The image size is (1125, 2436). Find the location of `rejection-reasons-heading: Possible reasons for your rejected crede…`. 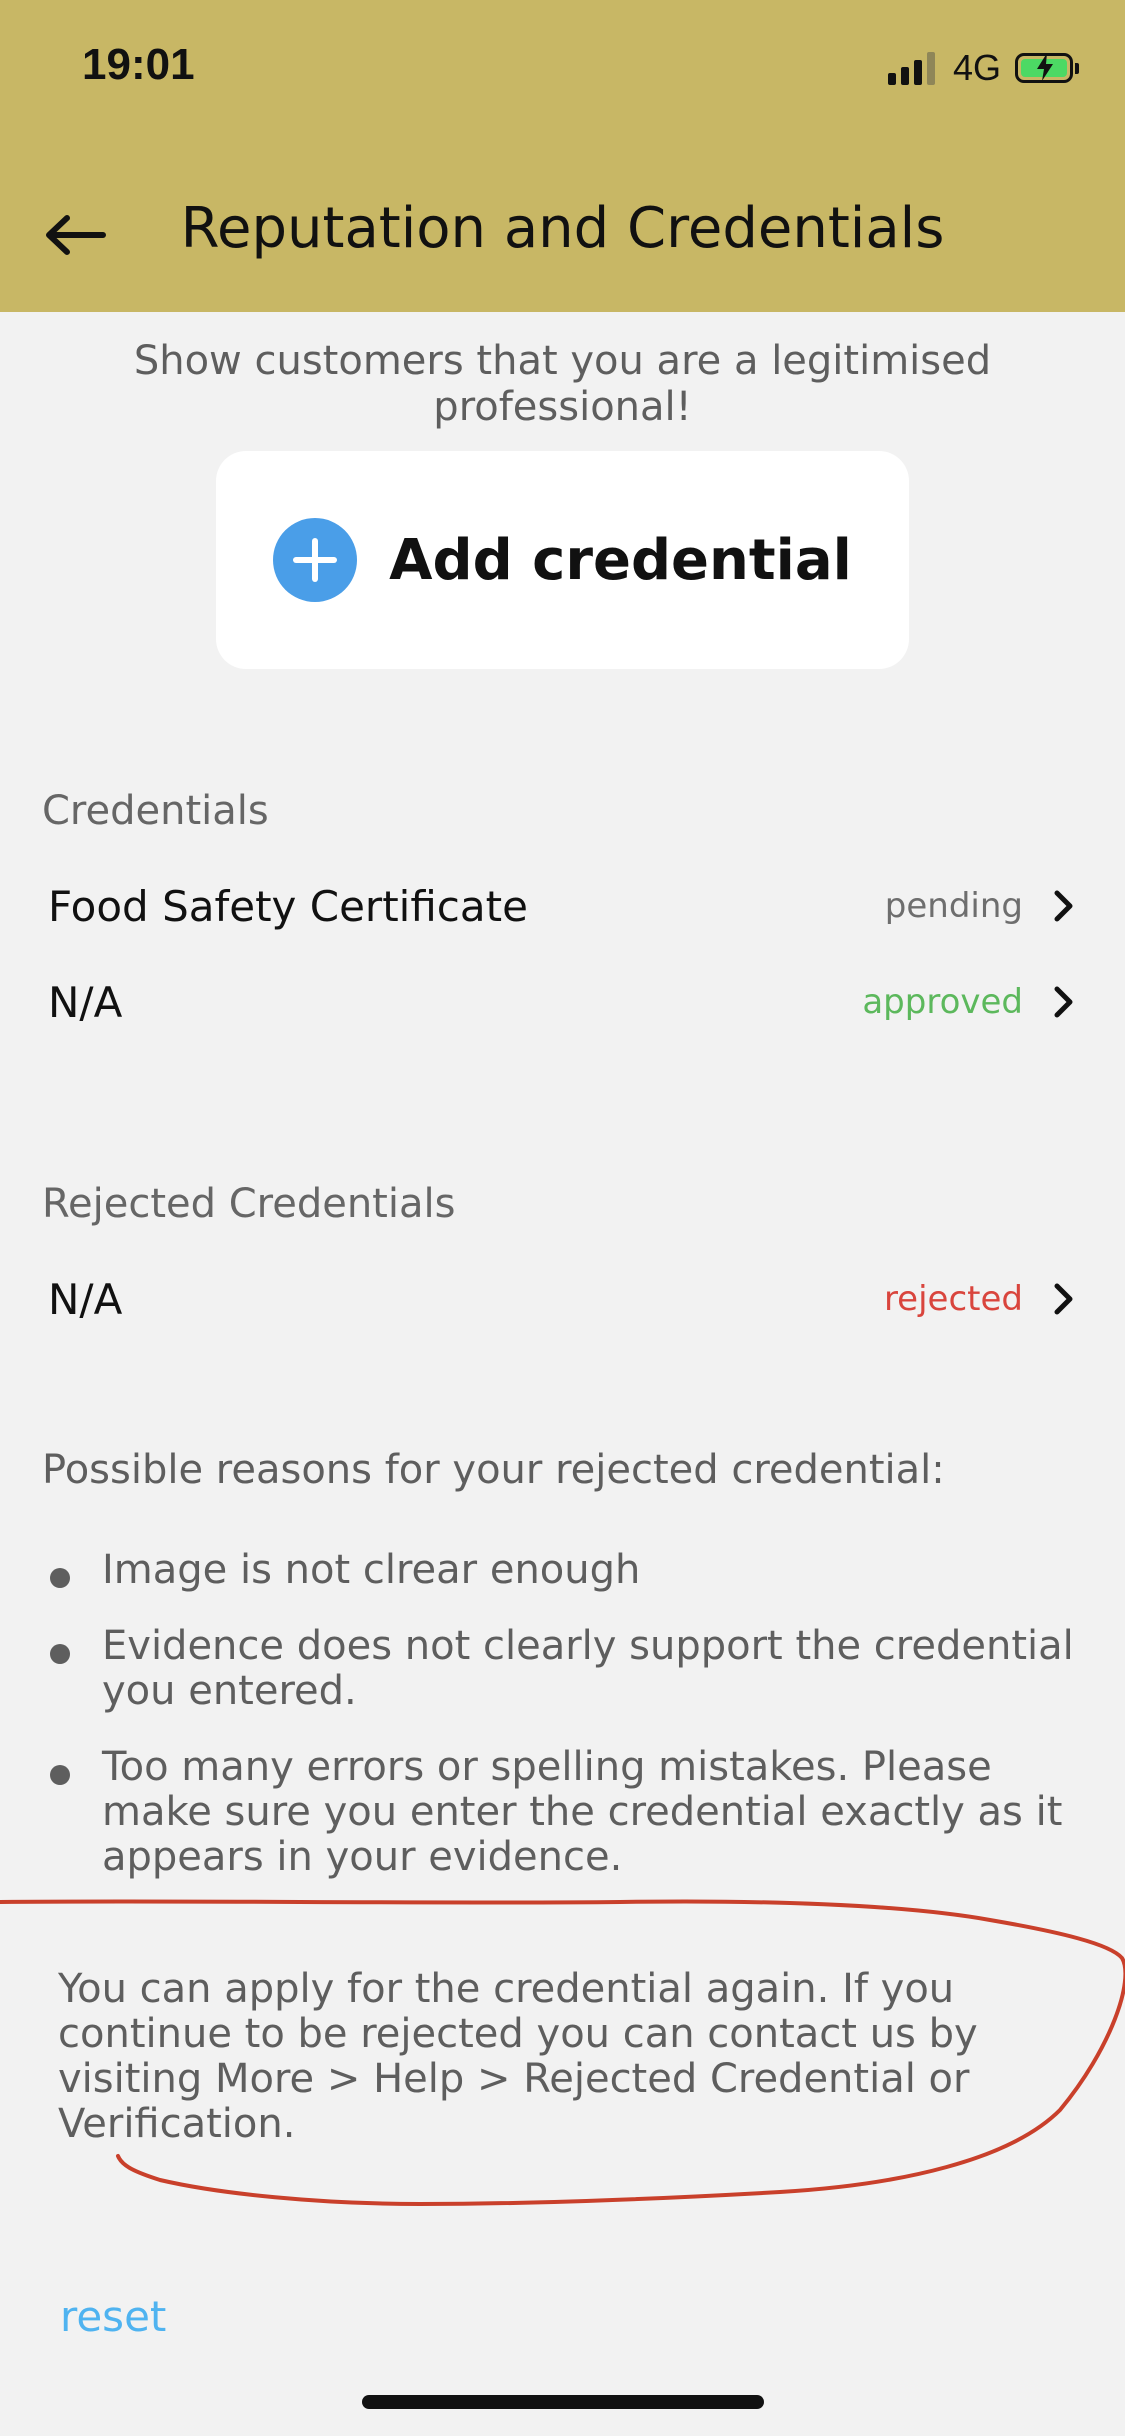

rejection-reasons-heading: Possible reasons for your rejected crede… is located at coordinates (493, 1470).